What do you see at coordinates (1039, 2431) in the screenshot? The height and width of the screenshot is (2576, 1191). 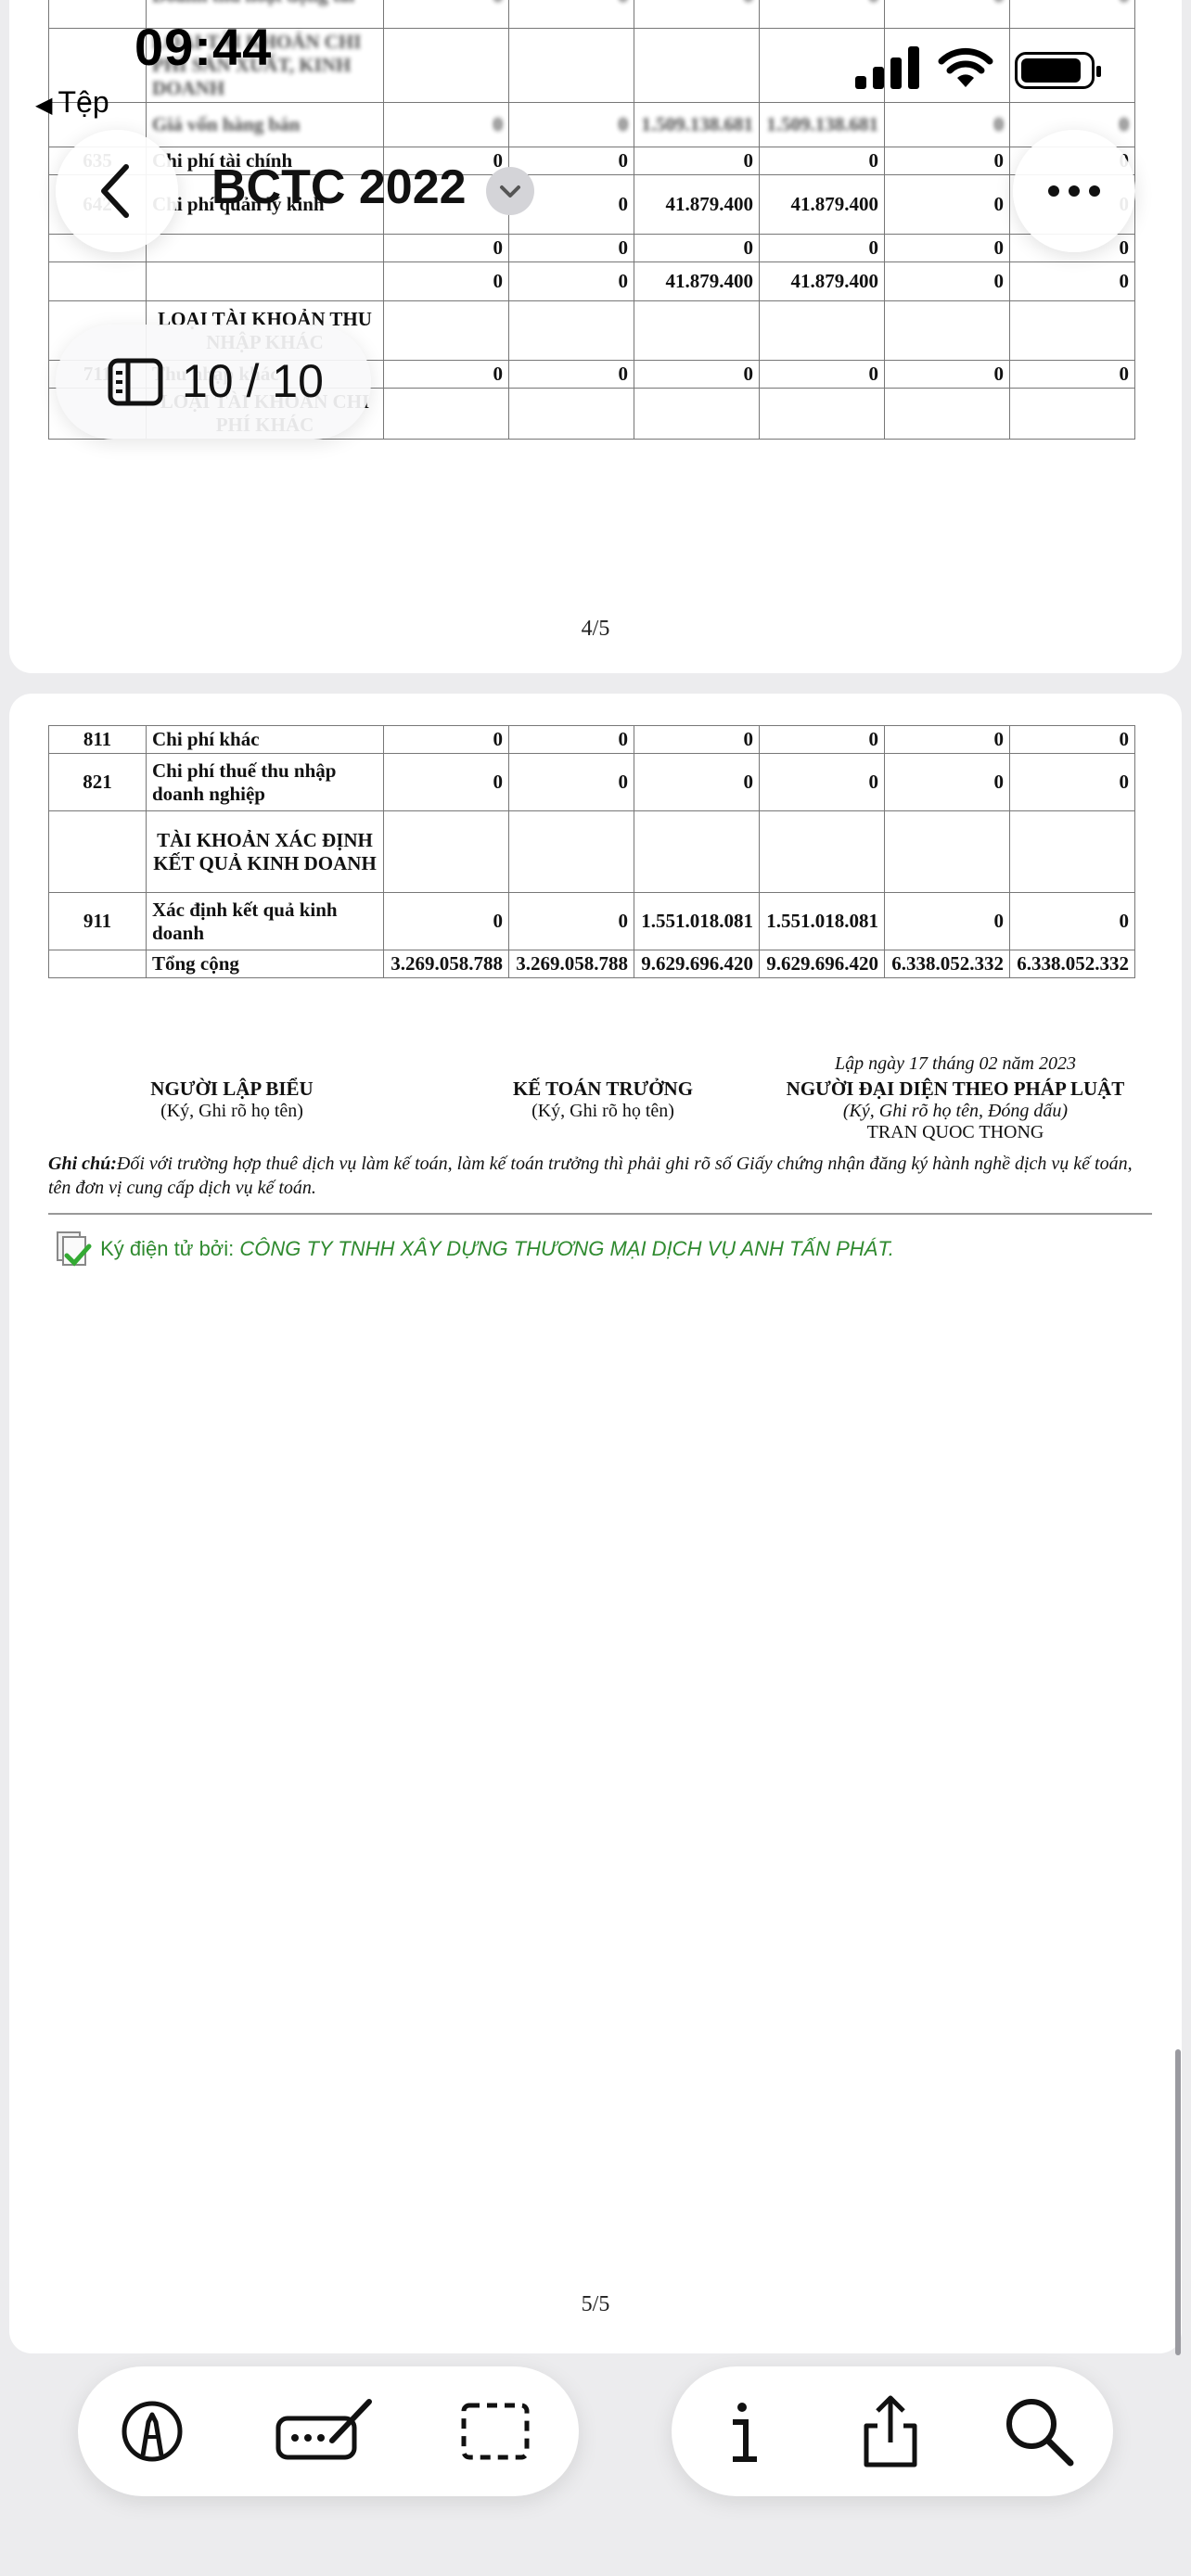 I see `search-icon` at bounding box center [1039, 2431].